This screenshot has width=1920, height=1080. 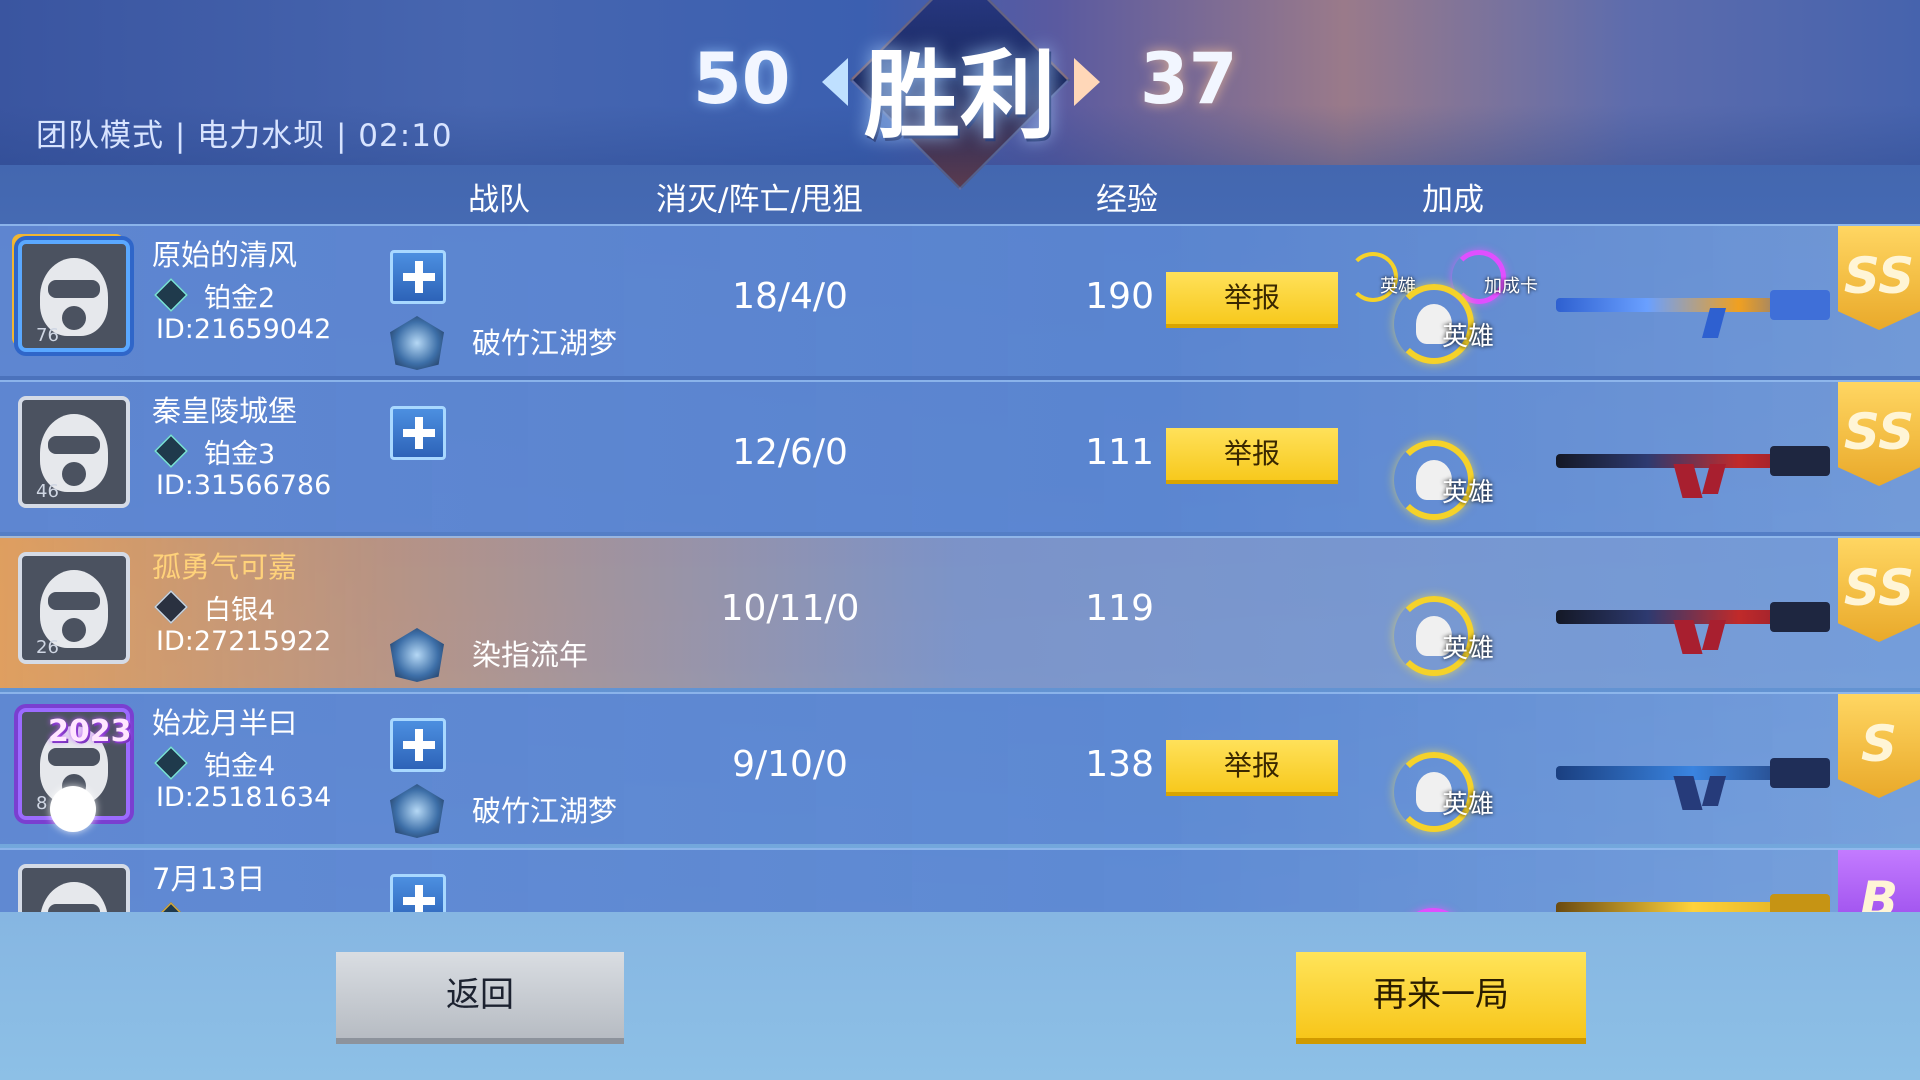 I want to click on exp-value: 138, so click(x=1119, y=764).